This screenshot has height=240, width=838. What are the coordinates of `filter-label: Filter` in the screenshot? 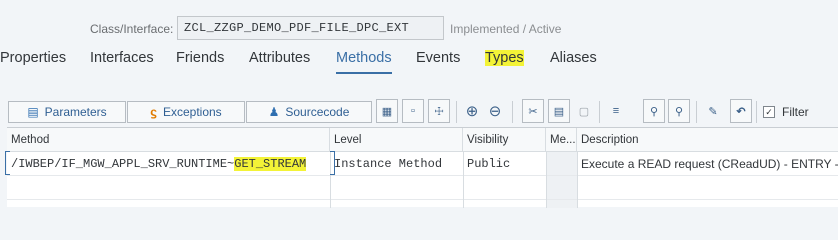 It's located at (795, 112).